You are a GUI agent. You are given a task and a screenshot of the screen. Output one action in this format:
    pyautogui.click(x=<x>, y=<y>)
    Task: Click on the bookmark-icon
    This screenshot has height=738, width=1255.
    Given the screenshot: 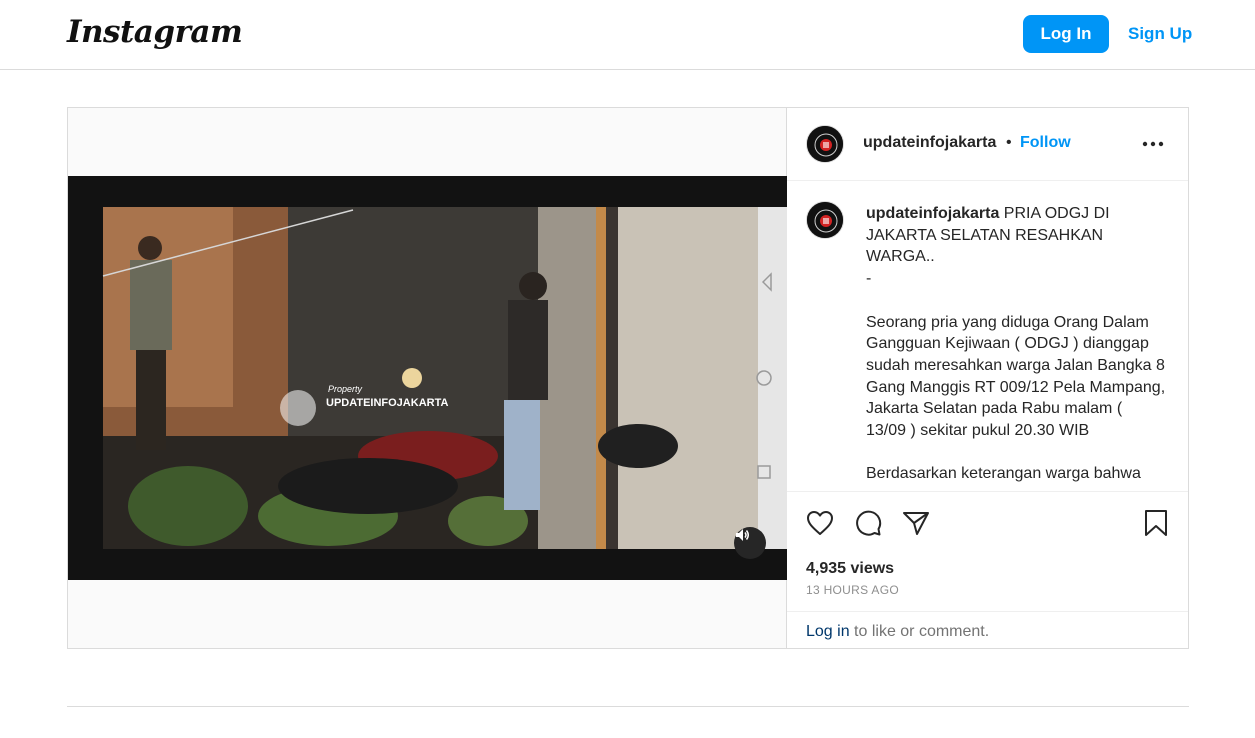 What is the action you would take?
    pyautogui.click(x=1156, y=523)
    